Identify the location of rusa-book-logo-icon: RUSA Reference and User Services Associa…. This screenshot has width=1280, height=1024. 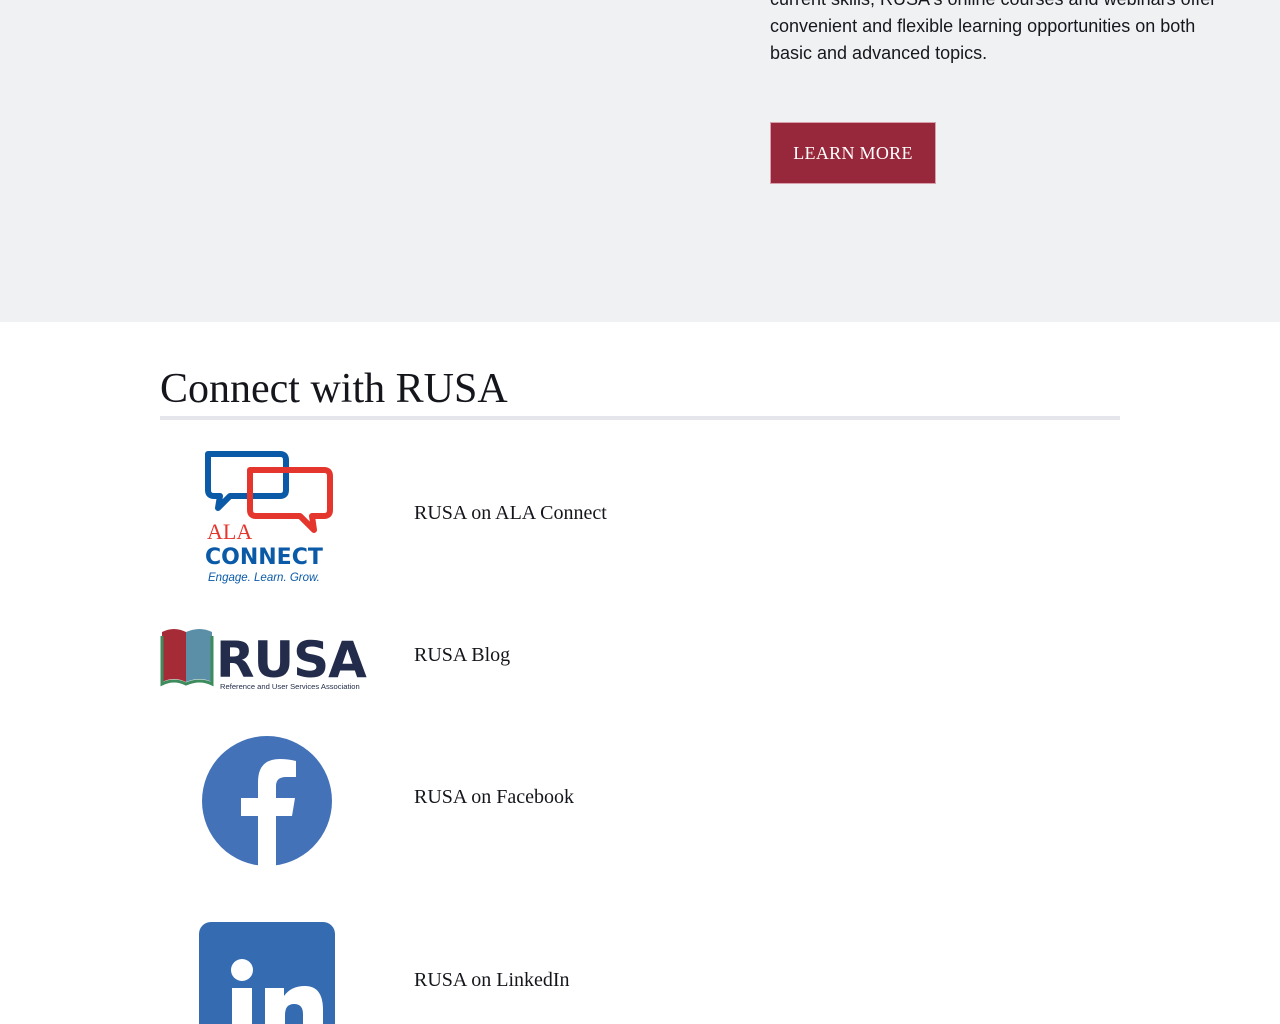
(264, 660).